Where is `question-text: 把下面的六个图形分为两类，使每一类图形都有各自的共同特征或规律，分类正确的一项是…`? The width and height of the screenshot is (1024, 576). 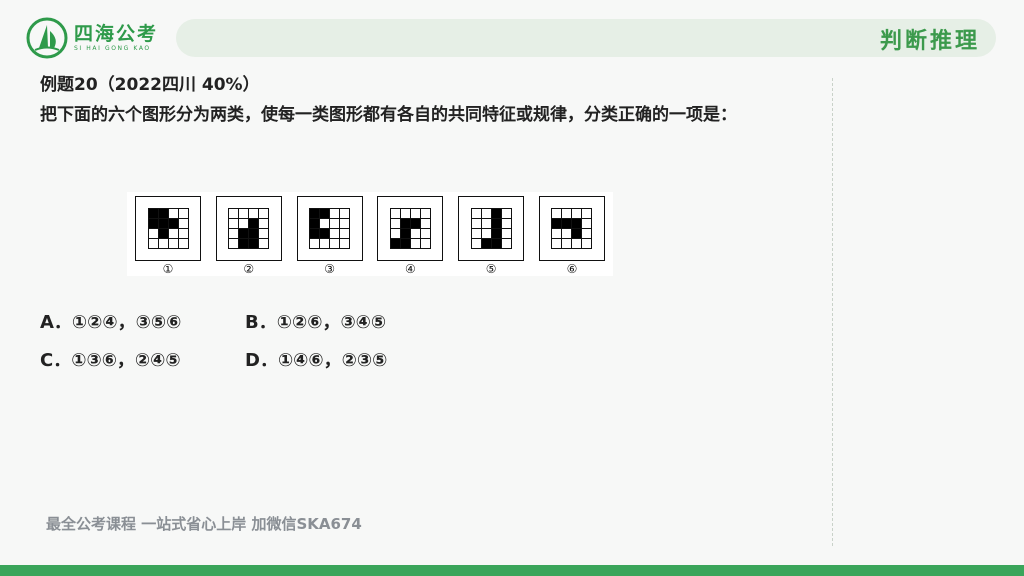
question-text: 把下面的六个图形分为两类，使每一类图形都有各自的共同特征或规律，分类正确的一项是… is located at coordinates (388, 115).